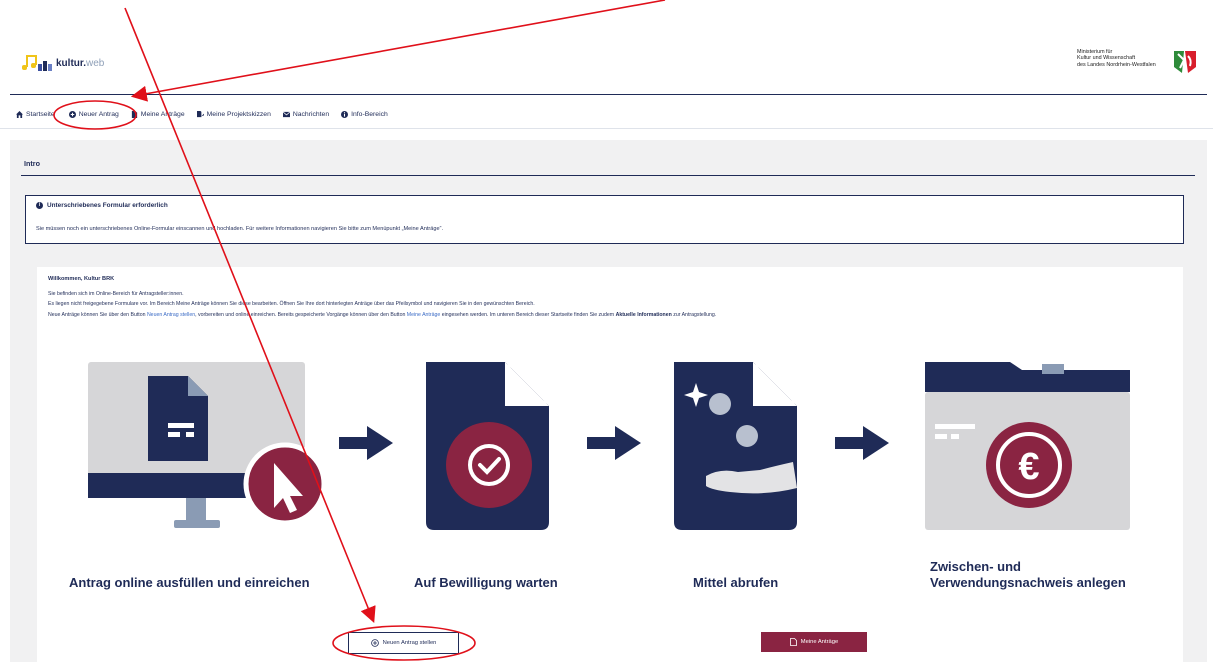 This screenshot has width=1213, height=662. What do you see at coordinates (32, 163) in the screenshot?
I see `intro-title: Intro` at bounding box center [32, 163].